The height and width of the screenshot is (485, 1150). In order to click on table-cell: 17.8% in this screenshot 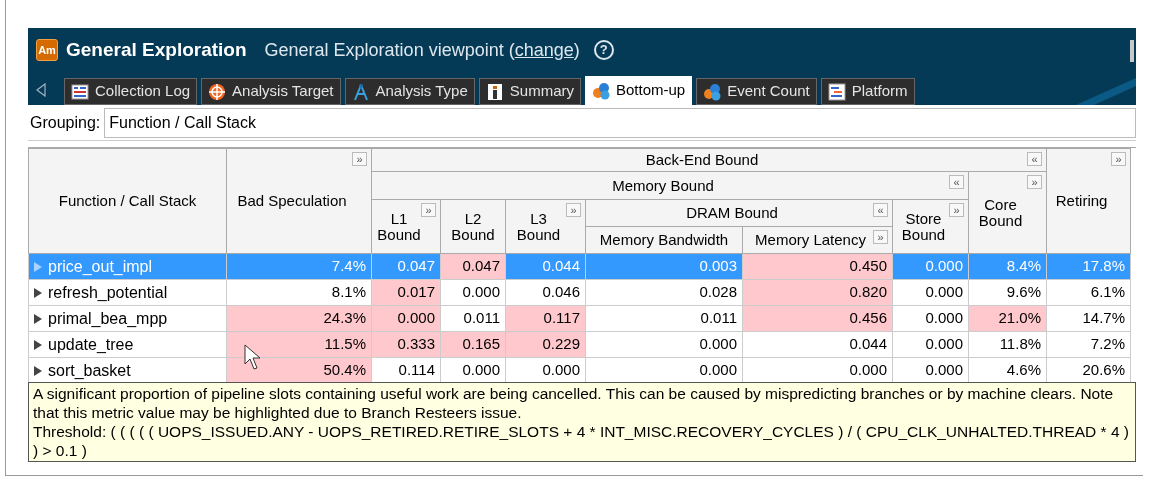, I will do `click(1088, 266)`.